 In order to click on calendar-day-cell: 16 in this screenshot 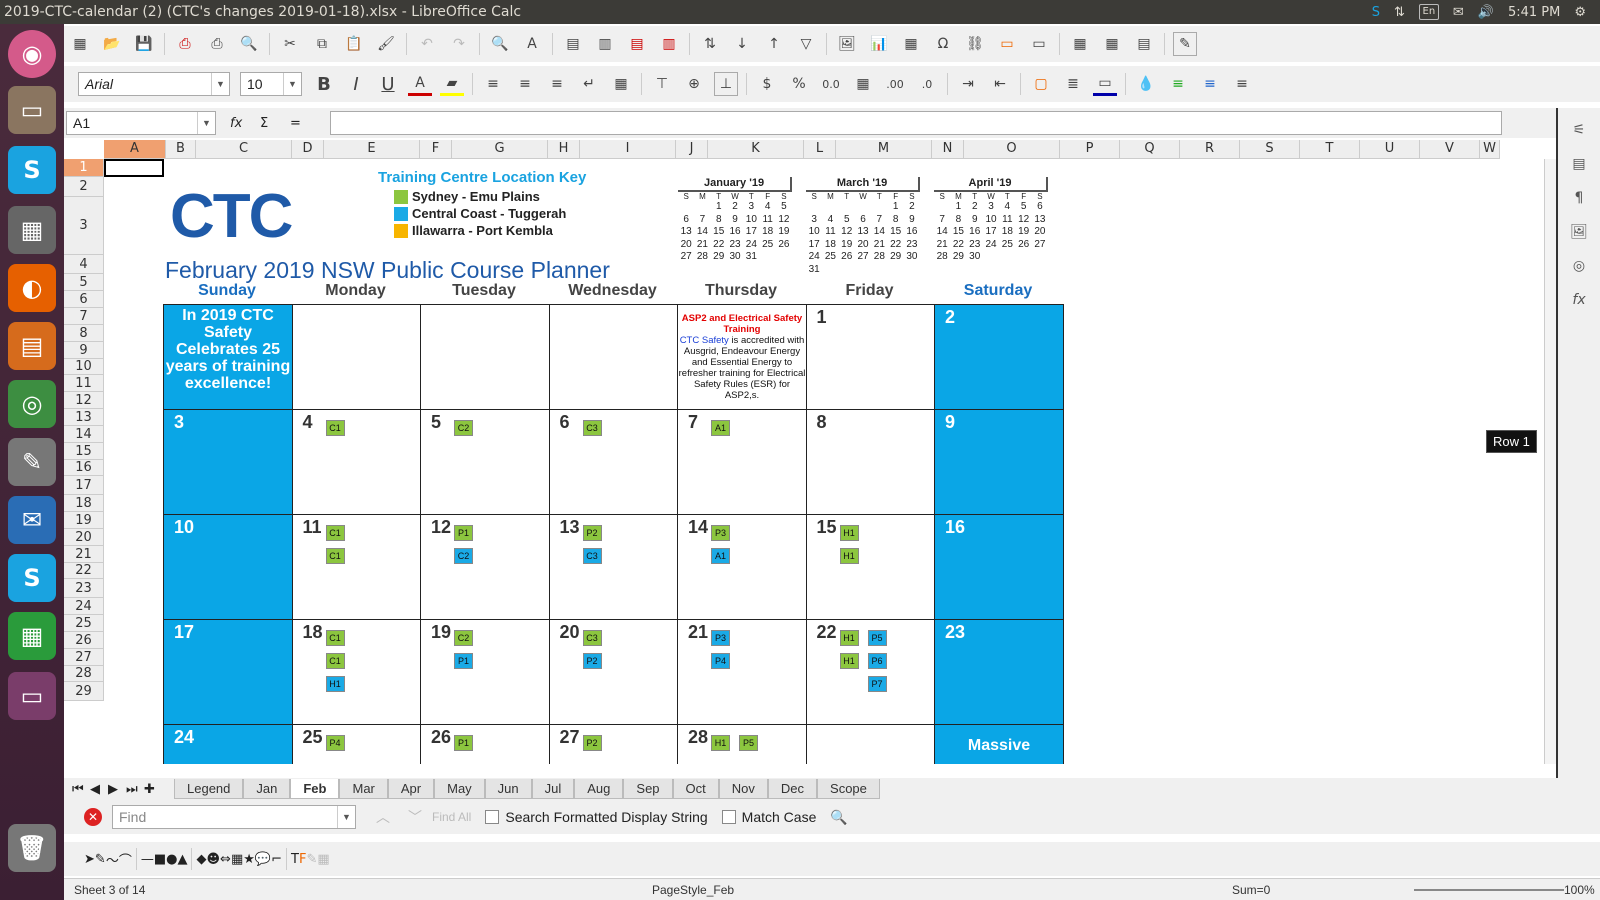, I will do `click(999, 567)`.